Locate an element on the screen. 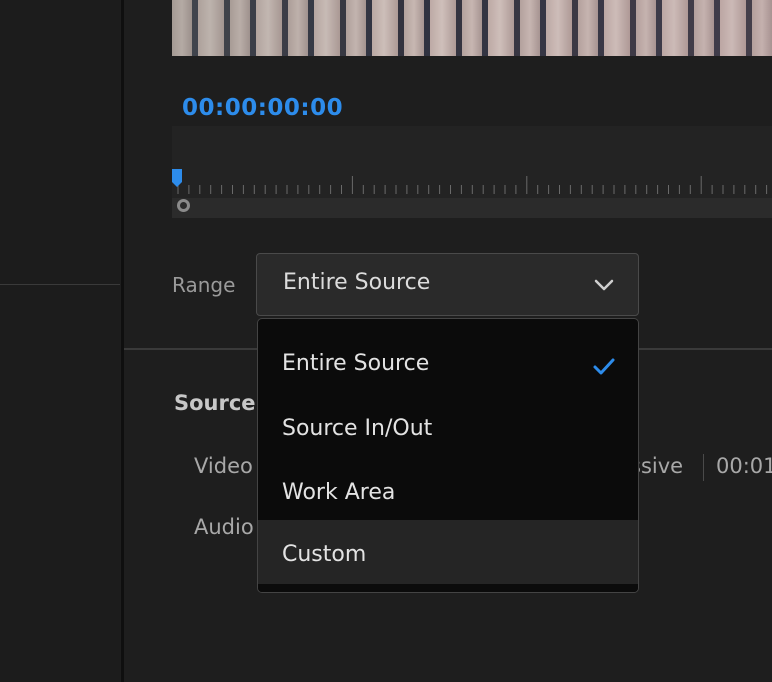 The image size is (772, 682). menu-item-label: Entire Source is located at coordinates (356, 363).